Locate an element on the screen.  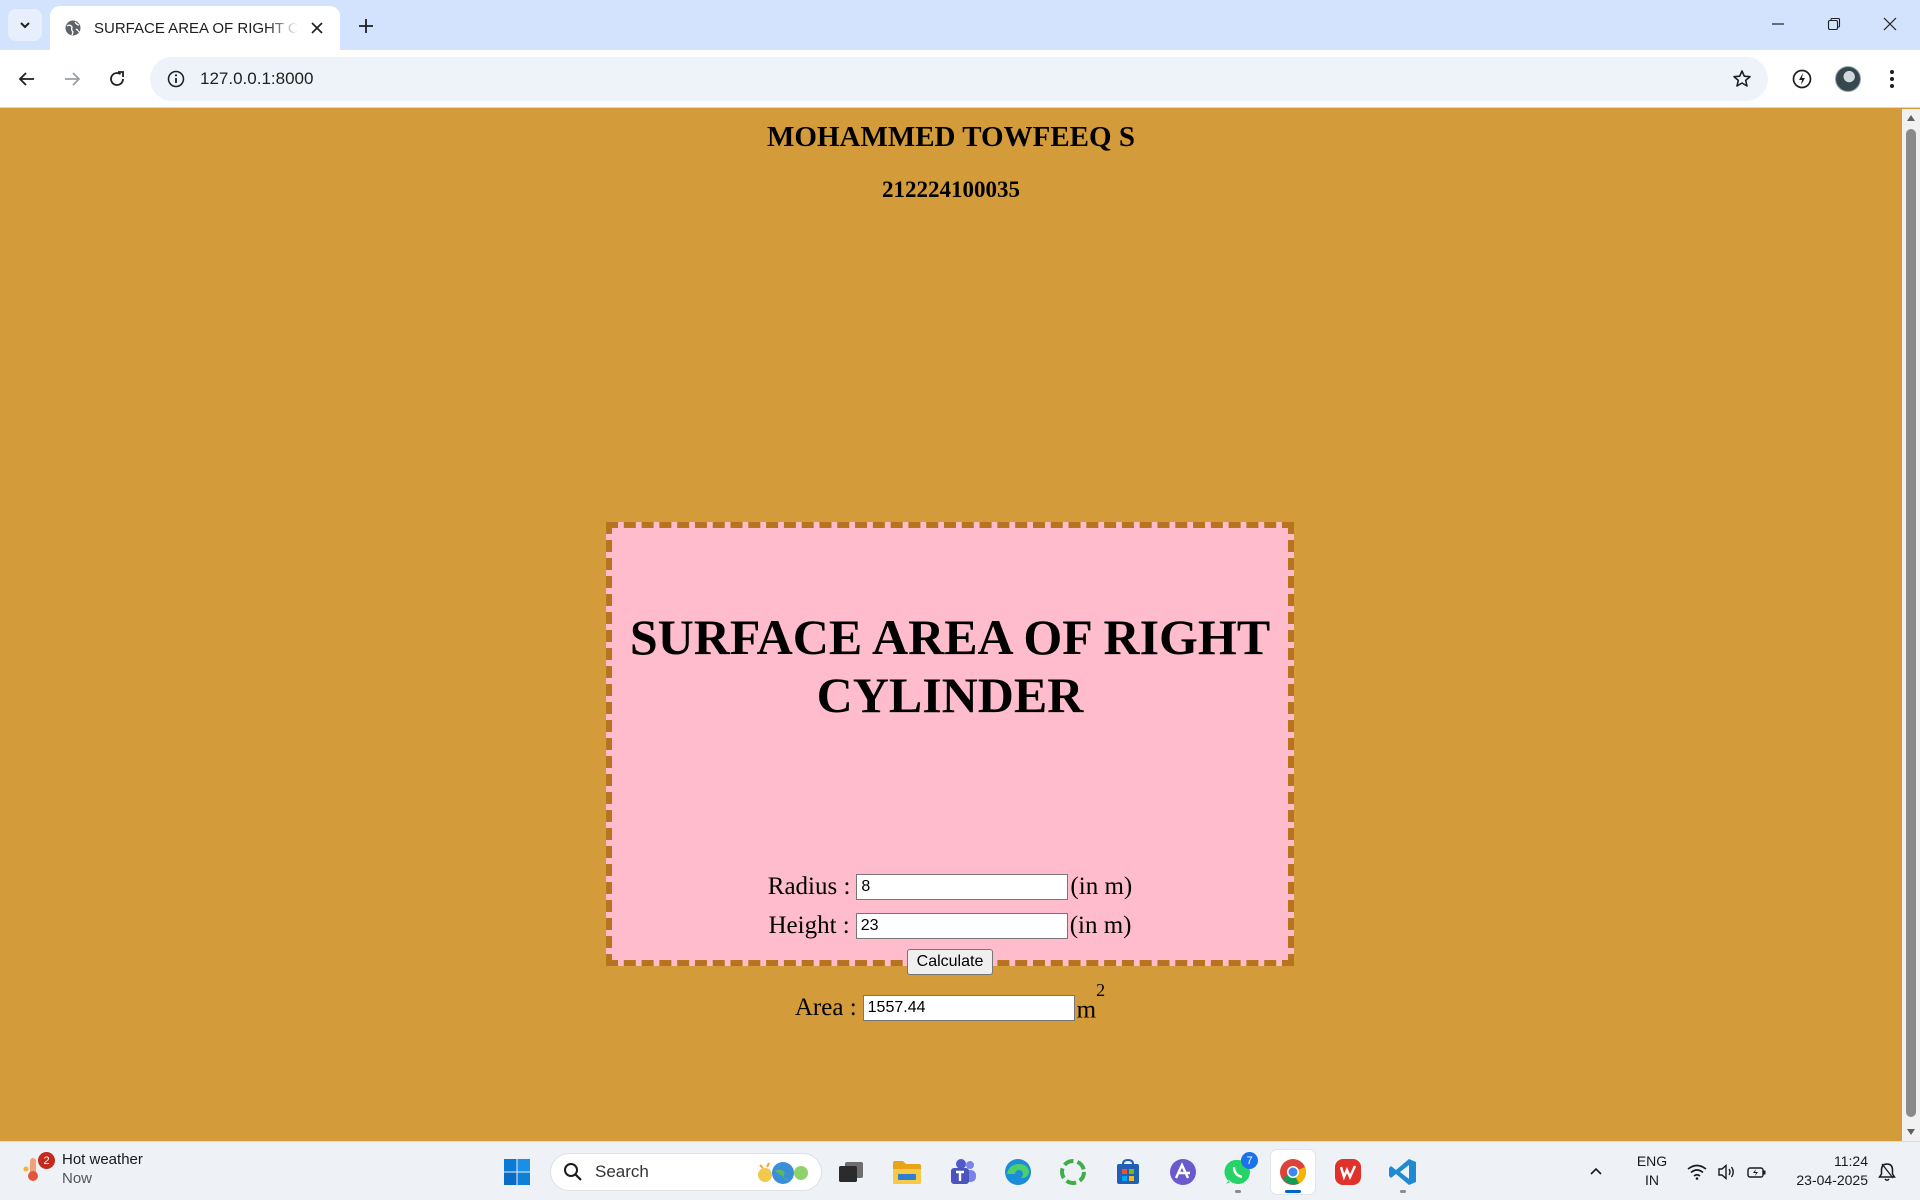
new-tab-button is located at coordinates (366, 26).